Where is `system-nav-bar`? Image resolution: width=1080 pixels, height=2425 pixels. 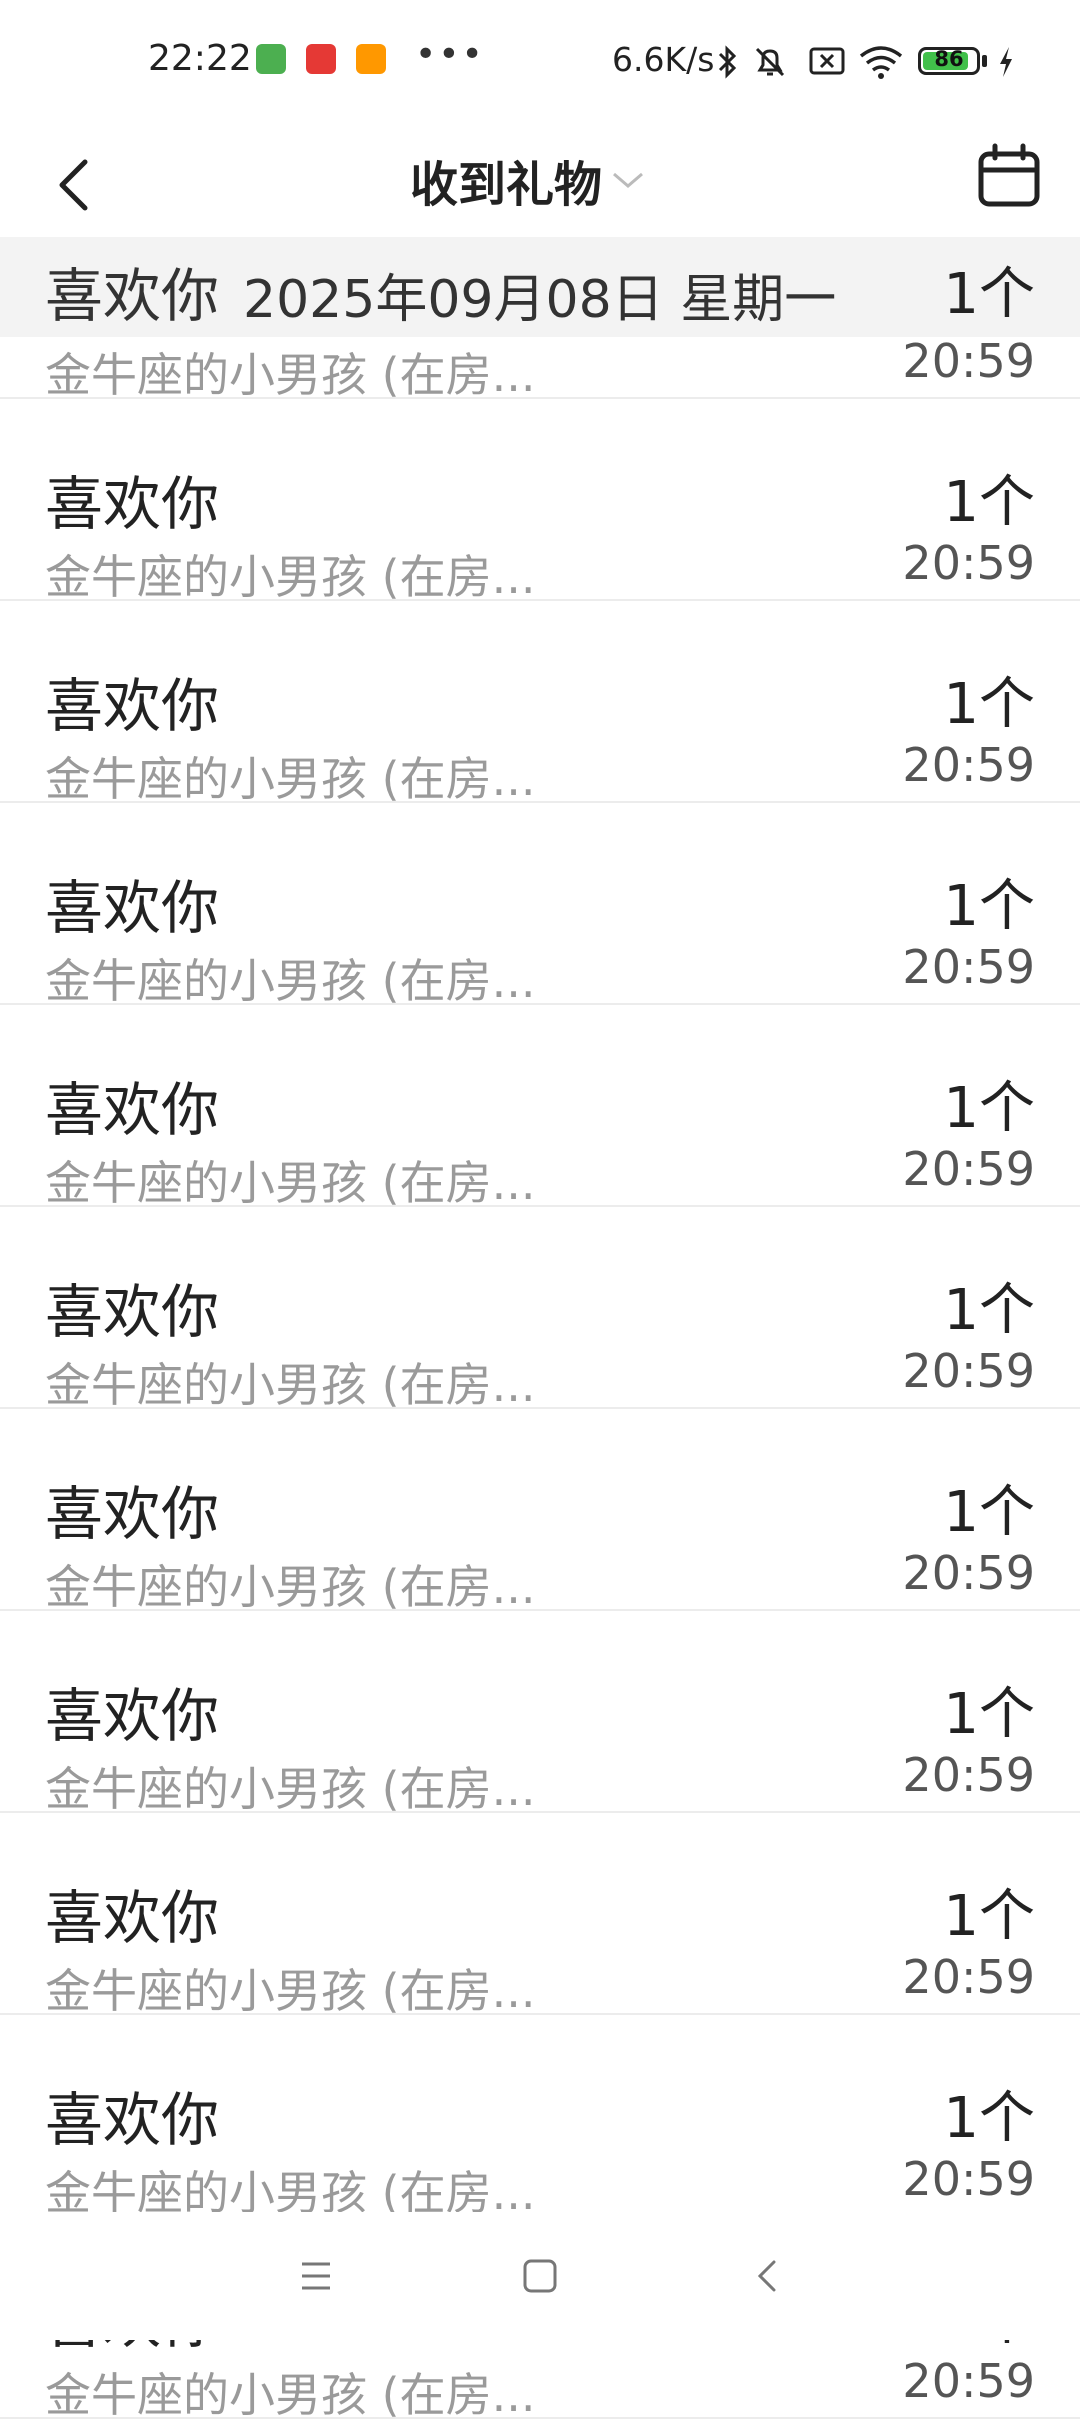 system-nav-bar is located at coordinates (540, 2276).